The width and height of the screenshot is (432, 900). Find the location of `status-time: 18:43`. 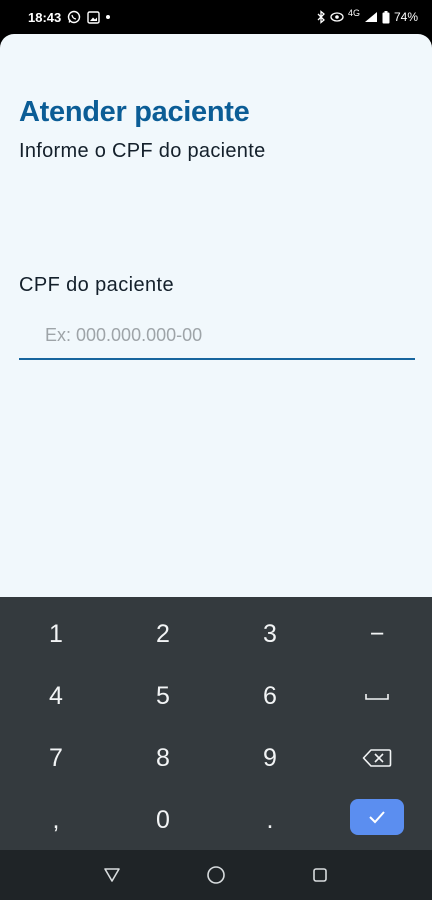

status-time: 18:43 is located at coordinates (45, 17).